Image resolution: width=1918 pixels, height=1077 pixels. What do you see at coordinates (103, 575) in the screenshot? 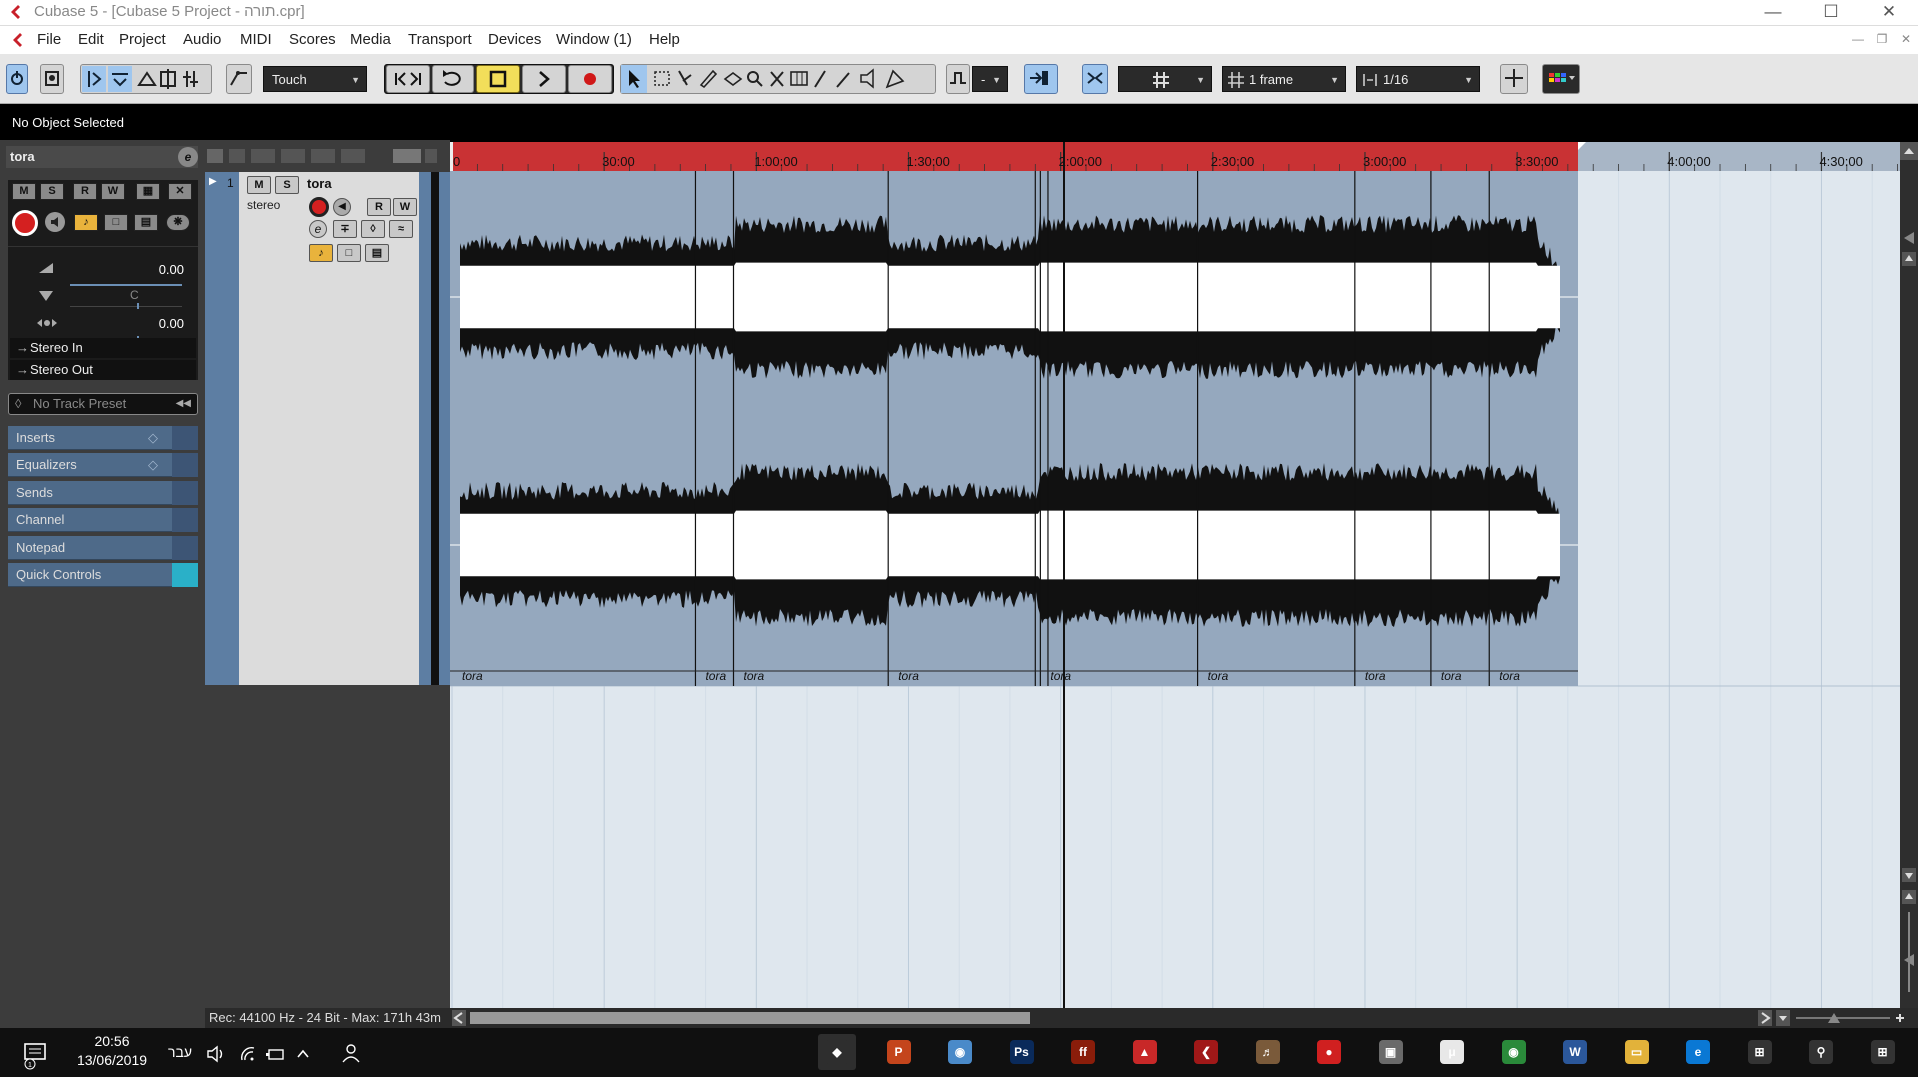
I see `section-quick-controls: Quick Controls` at bounding box center [103, 575].